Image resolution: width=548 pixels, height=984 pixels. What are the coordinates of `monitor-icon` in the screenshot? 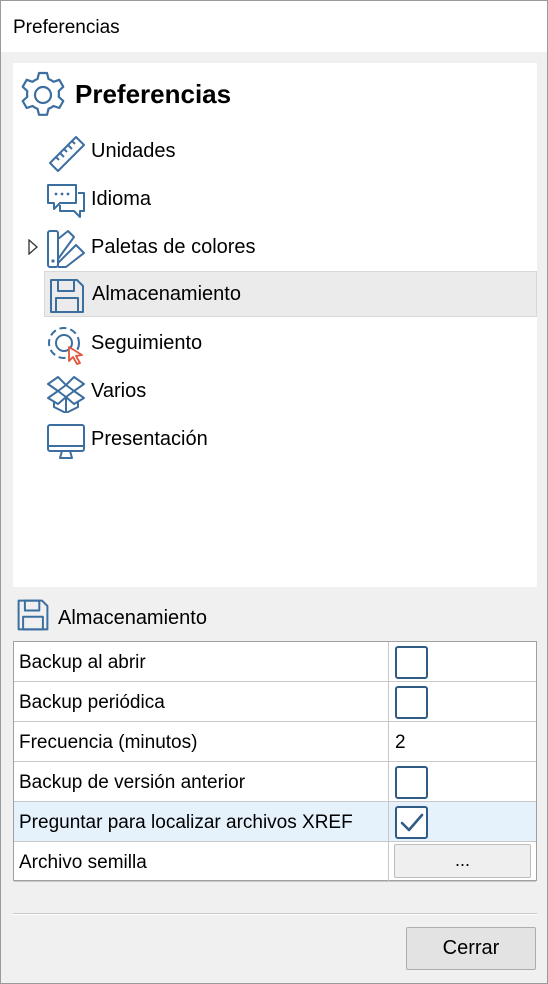 It's located at (66, 441).